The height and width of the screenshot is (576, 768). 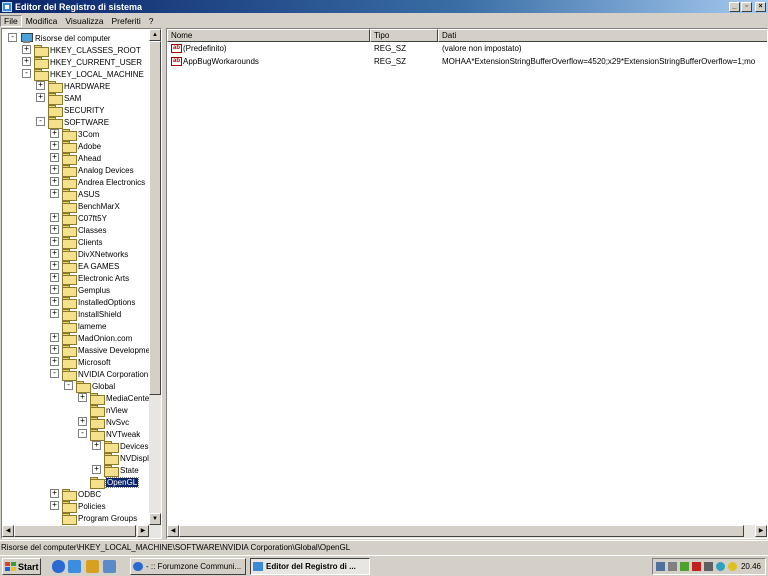 I want to click on menu-modifica: Modifica, so click(x=42, y=21).